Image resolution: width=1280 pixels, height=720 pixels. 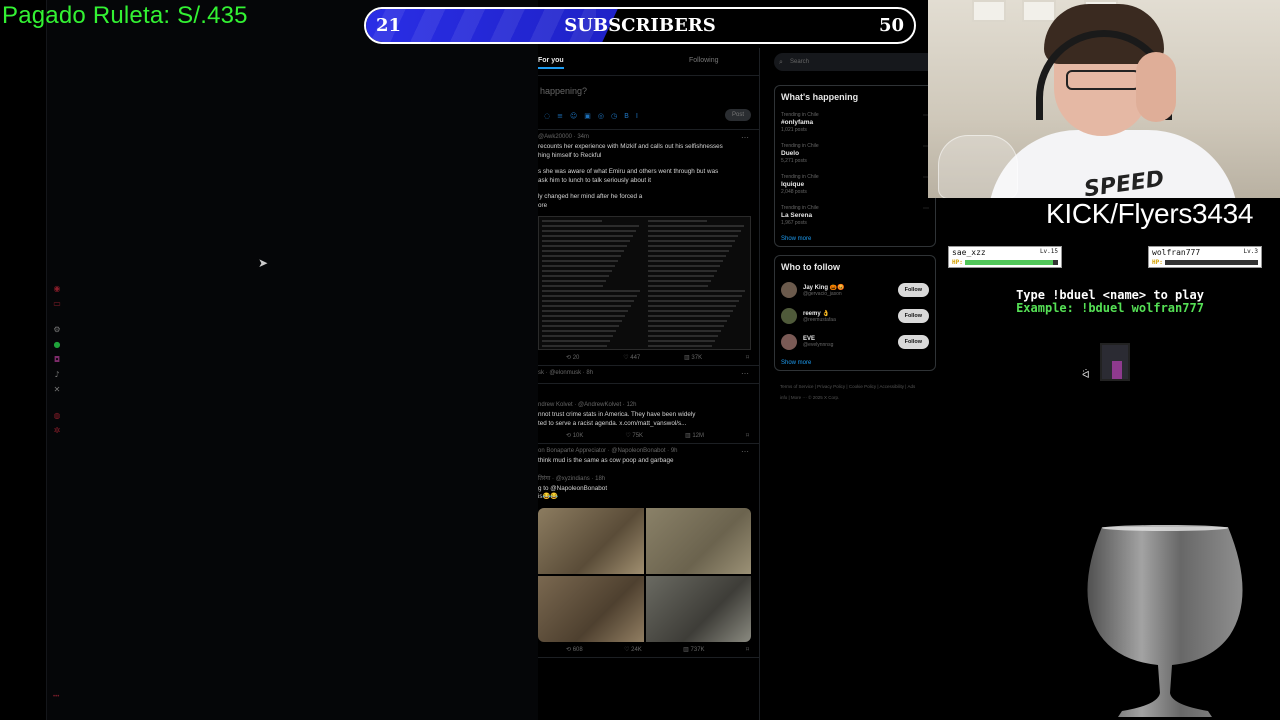 What do you see at coordinates (797, 122) in the screenshot?
I see `trend-name: #onlyfama` at bounding box center [797, 122].